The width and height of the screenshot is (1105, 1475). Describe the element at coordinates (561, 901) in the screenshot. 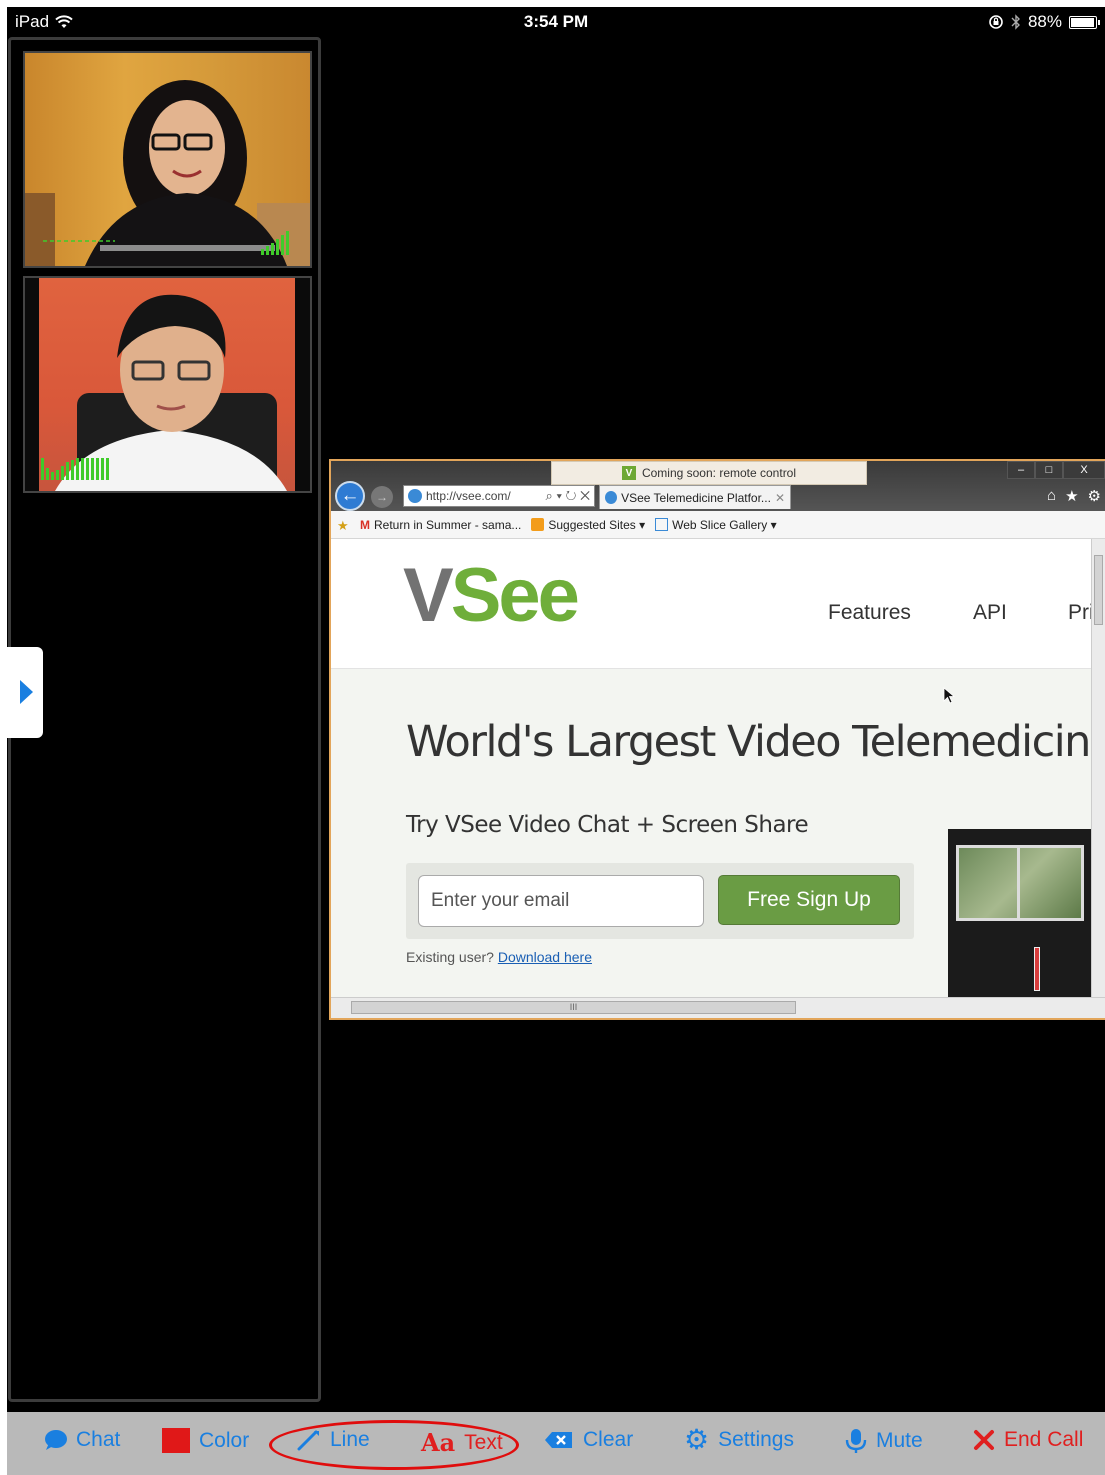

I see `email-field: Enter your email` at that location.